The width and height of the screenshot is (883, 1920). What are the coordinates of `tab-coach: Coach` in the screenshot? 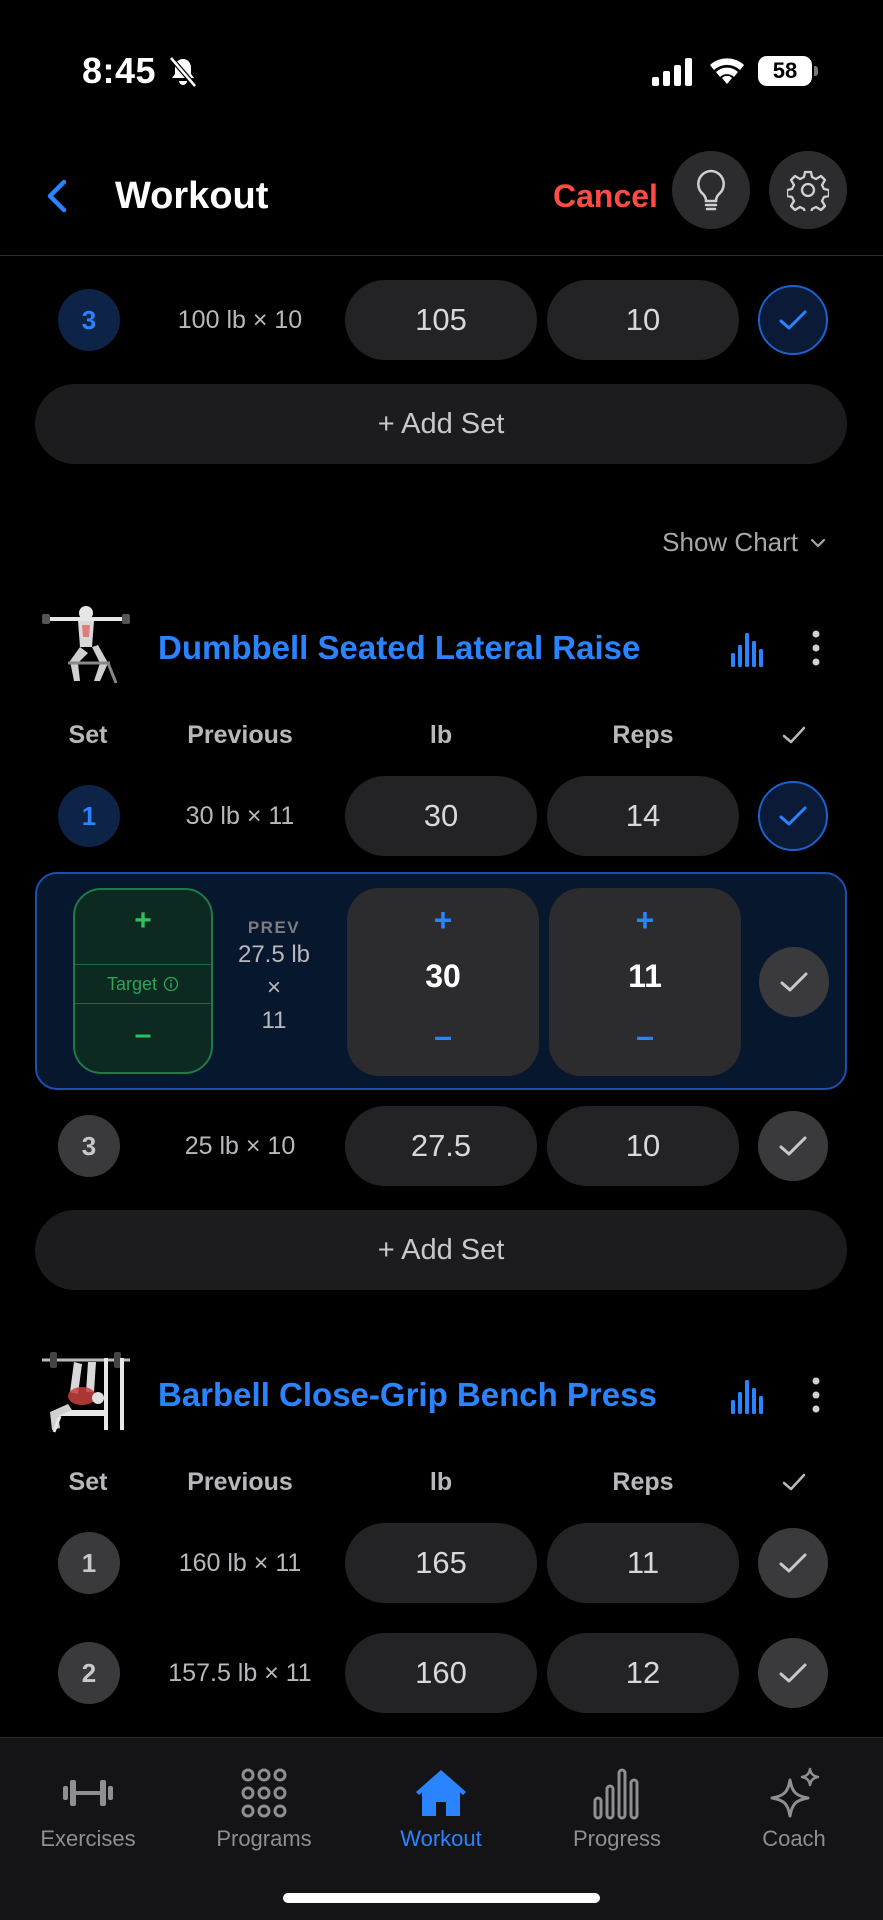 It's located at (794, 1821).